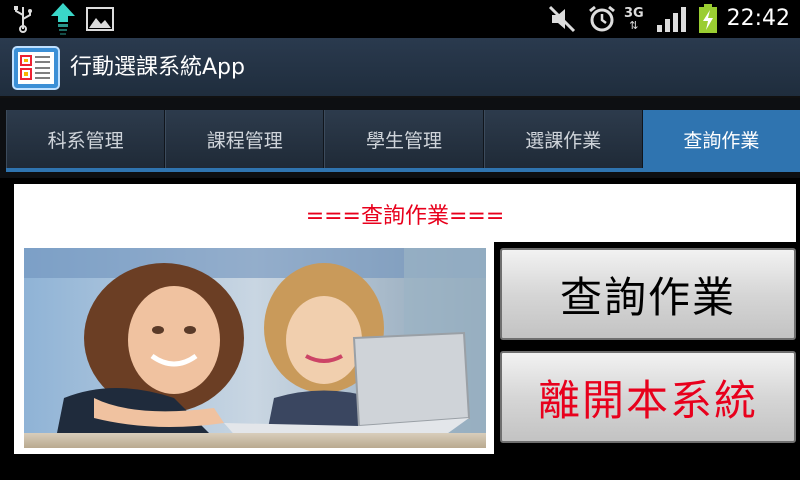  I want to click on tab-course-selection: 選課作業, so click(563, 139).